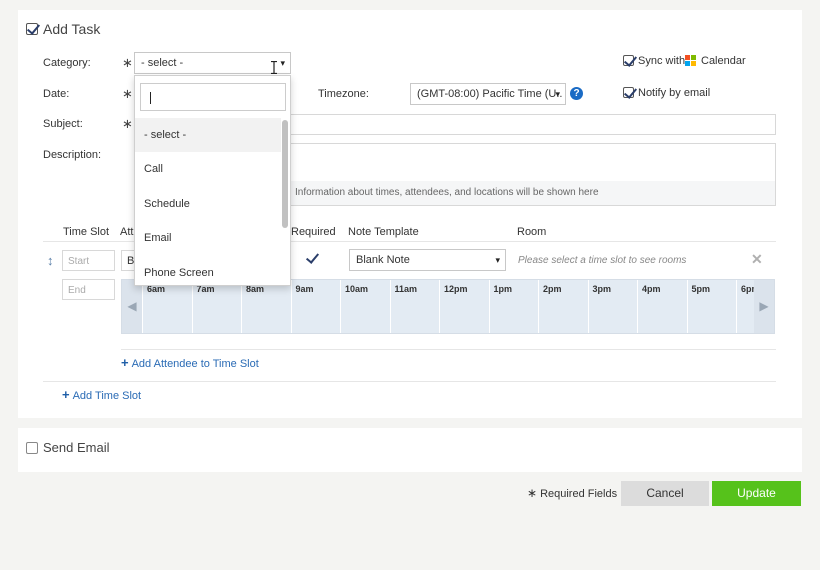  Describe the element at coordinates (503, 289) in the screenshot. I see `timeline-hour-label: 1pm` at that location.